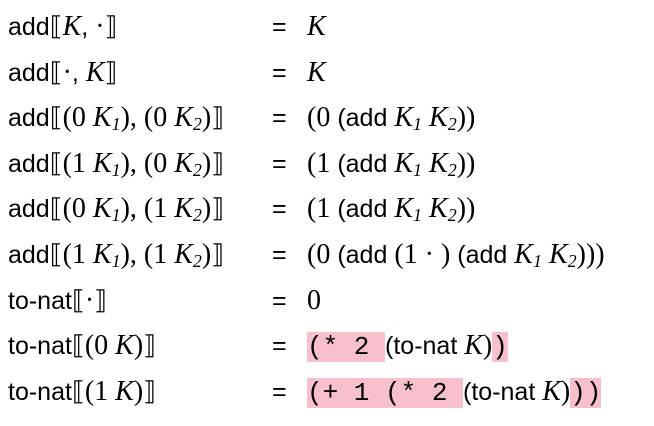 The image size is (654, 426). What do you see at coordinates (40, 346) in the screenshot?
I see `lhs-token: to-nat` at bounding box center [40, 346].